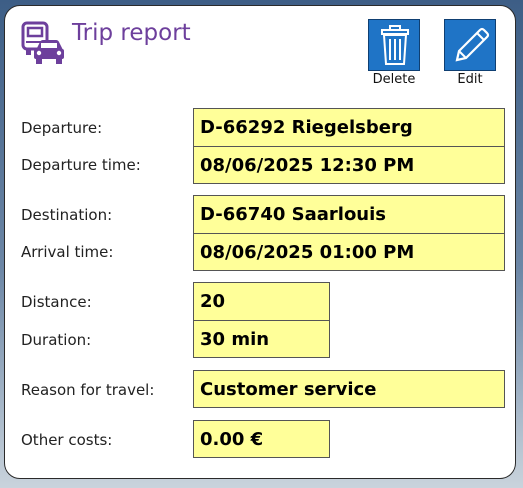  Describe the element at coordinates (67, 252) in the screenshot. I see `arrival-time-label: Arrival time:` at that location.